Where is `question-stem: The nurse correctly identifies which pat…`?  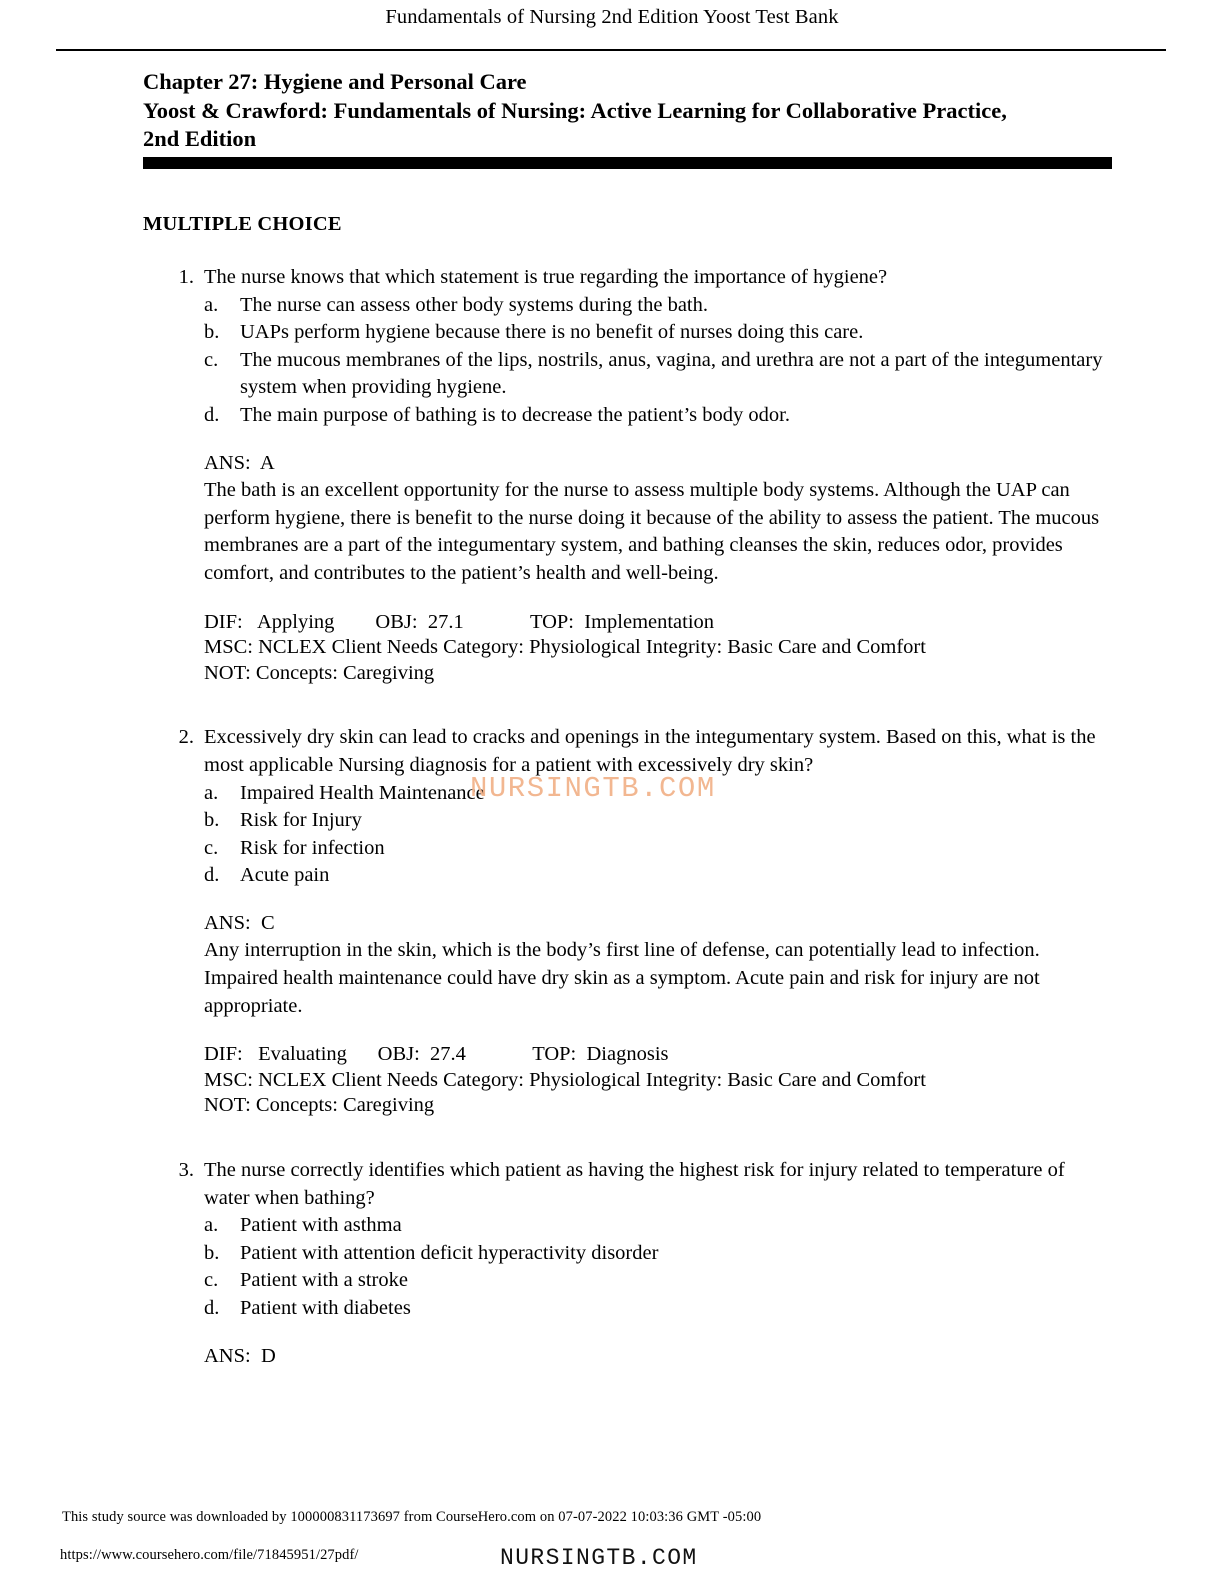 question-stem: The nurse correctly identifies which pat… is located at coordinates (634, 1184).